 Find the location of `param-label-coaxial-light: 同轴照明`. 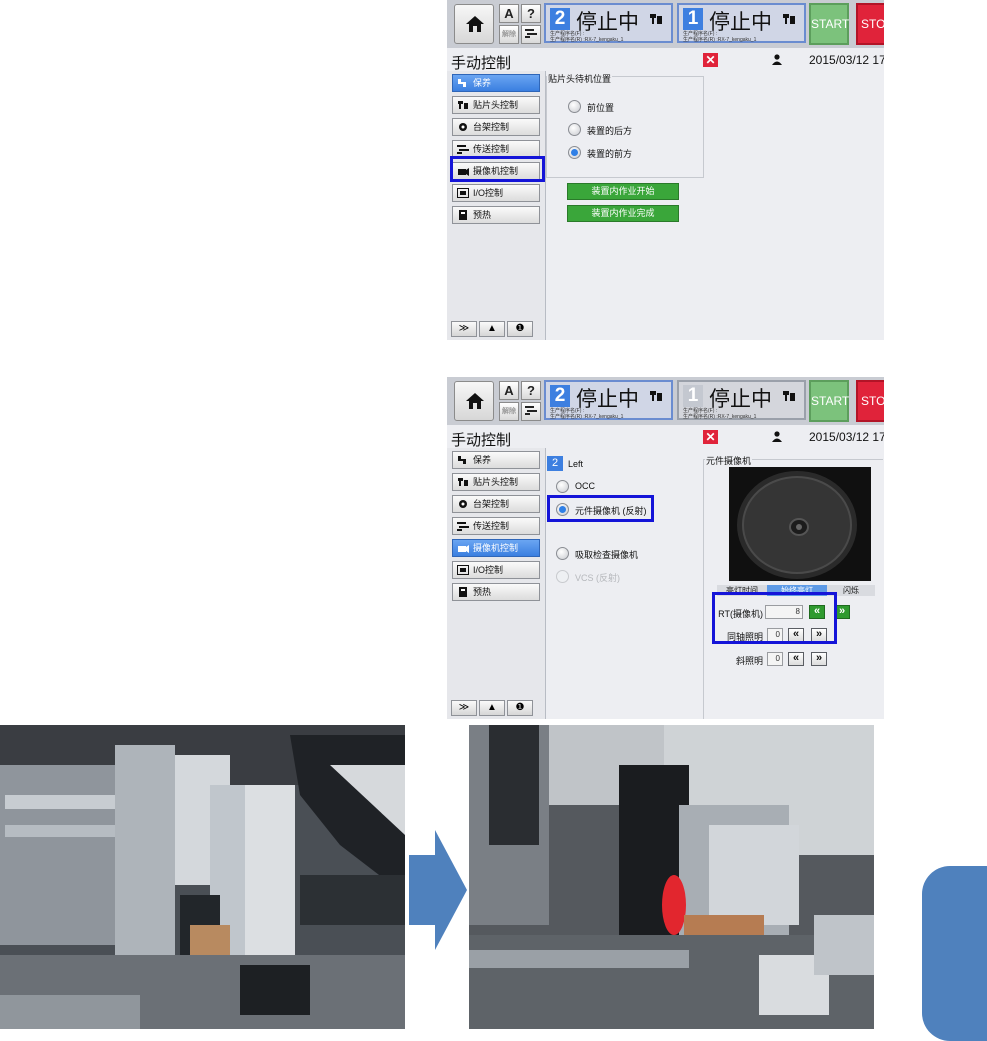

param-label-coaxial-light: 同轴照明 is located at coordinates (744, 637).